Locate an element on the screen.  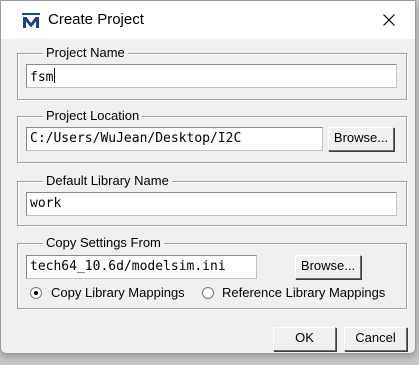
default-library-group: Default Library Name work is located at coordinates (212, 199).